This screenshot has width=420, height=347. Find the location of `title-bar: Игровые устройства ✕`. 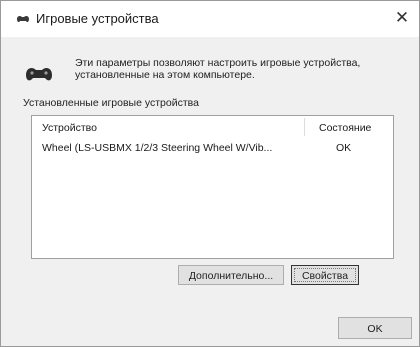

title-bar: Игровые устройства ✕ is located at coordinates (210, 19).